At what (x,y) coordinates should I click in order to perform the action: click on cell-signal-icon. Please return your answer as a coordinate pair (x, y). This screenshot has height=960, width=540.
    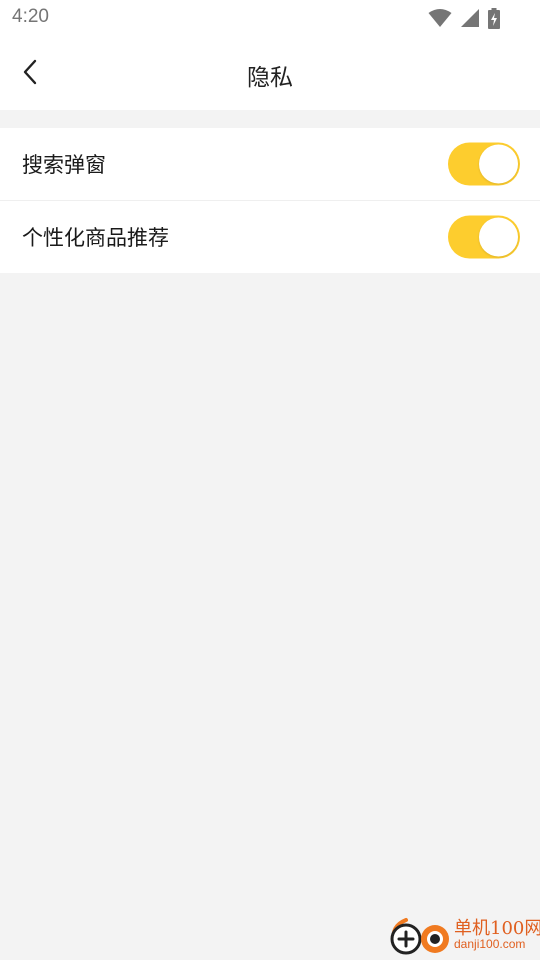
    Looking at the image, I should click on (470, 18).